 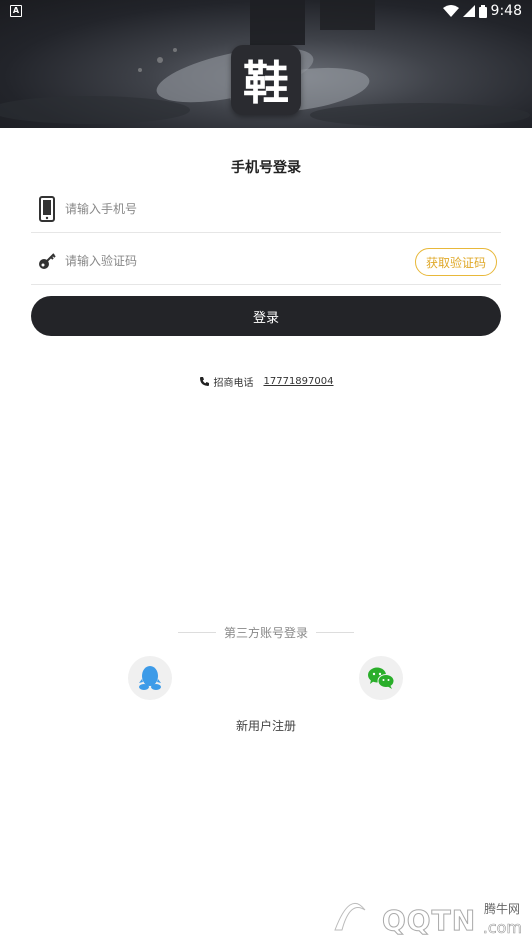 What do you see at coordinates (506, 11) in the screenshot?
I see `status-time: 9:48` at bounding box center [506, 11].